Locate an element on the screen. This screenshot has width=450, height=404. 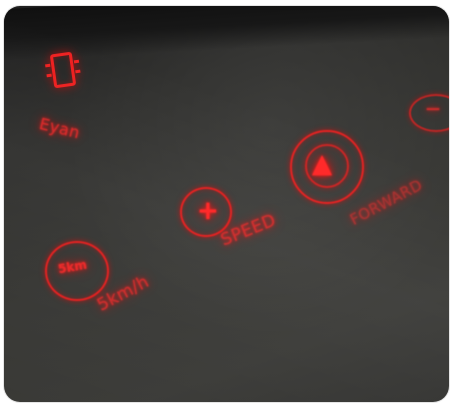
minus-icon: — is located at coordinates (433, 109).